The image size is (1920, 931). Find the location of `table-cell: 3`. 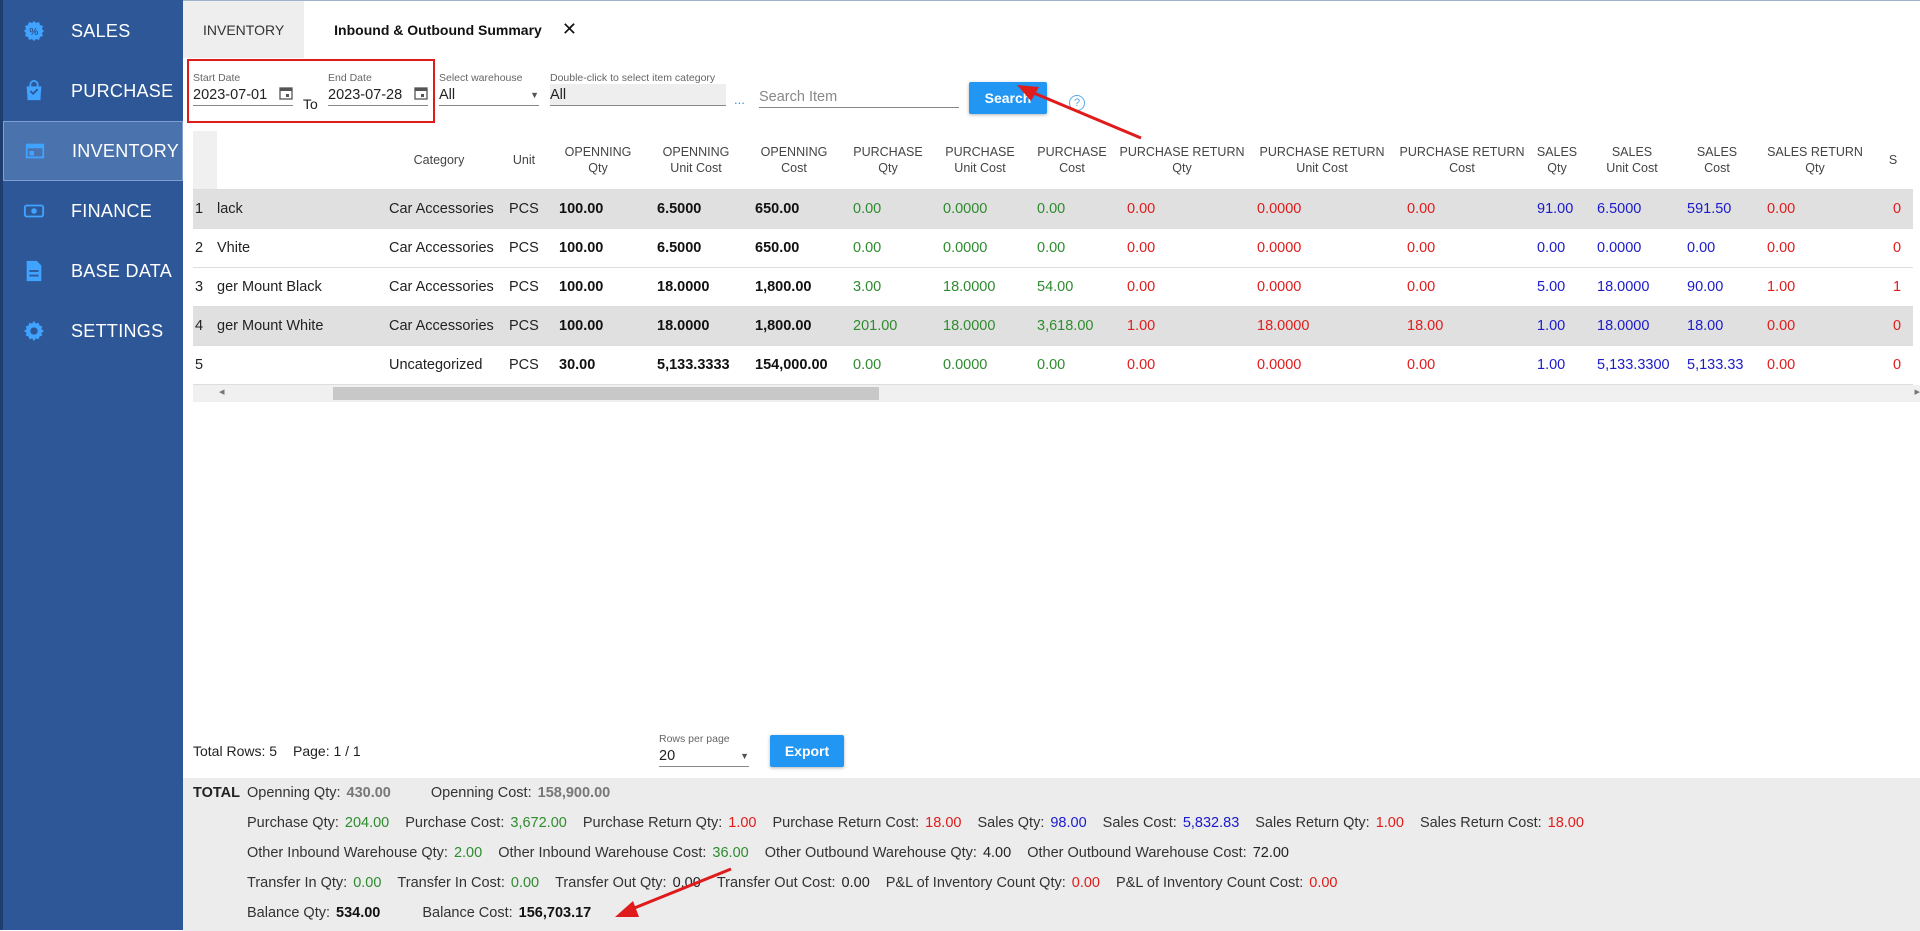

table-cell: 3 is located at coordinates (205, 287).